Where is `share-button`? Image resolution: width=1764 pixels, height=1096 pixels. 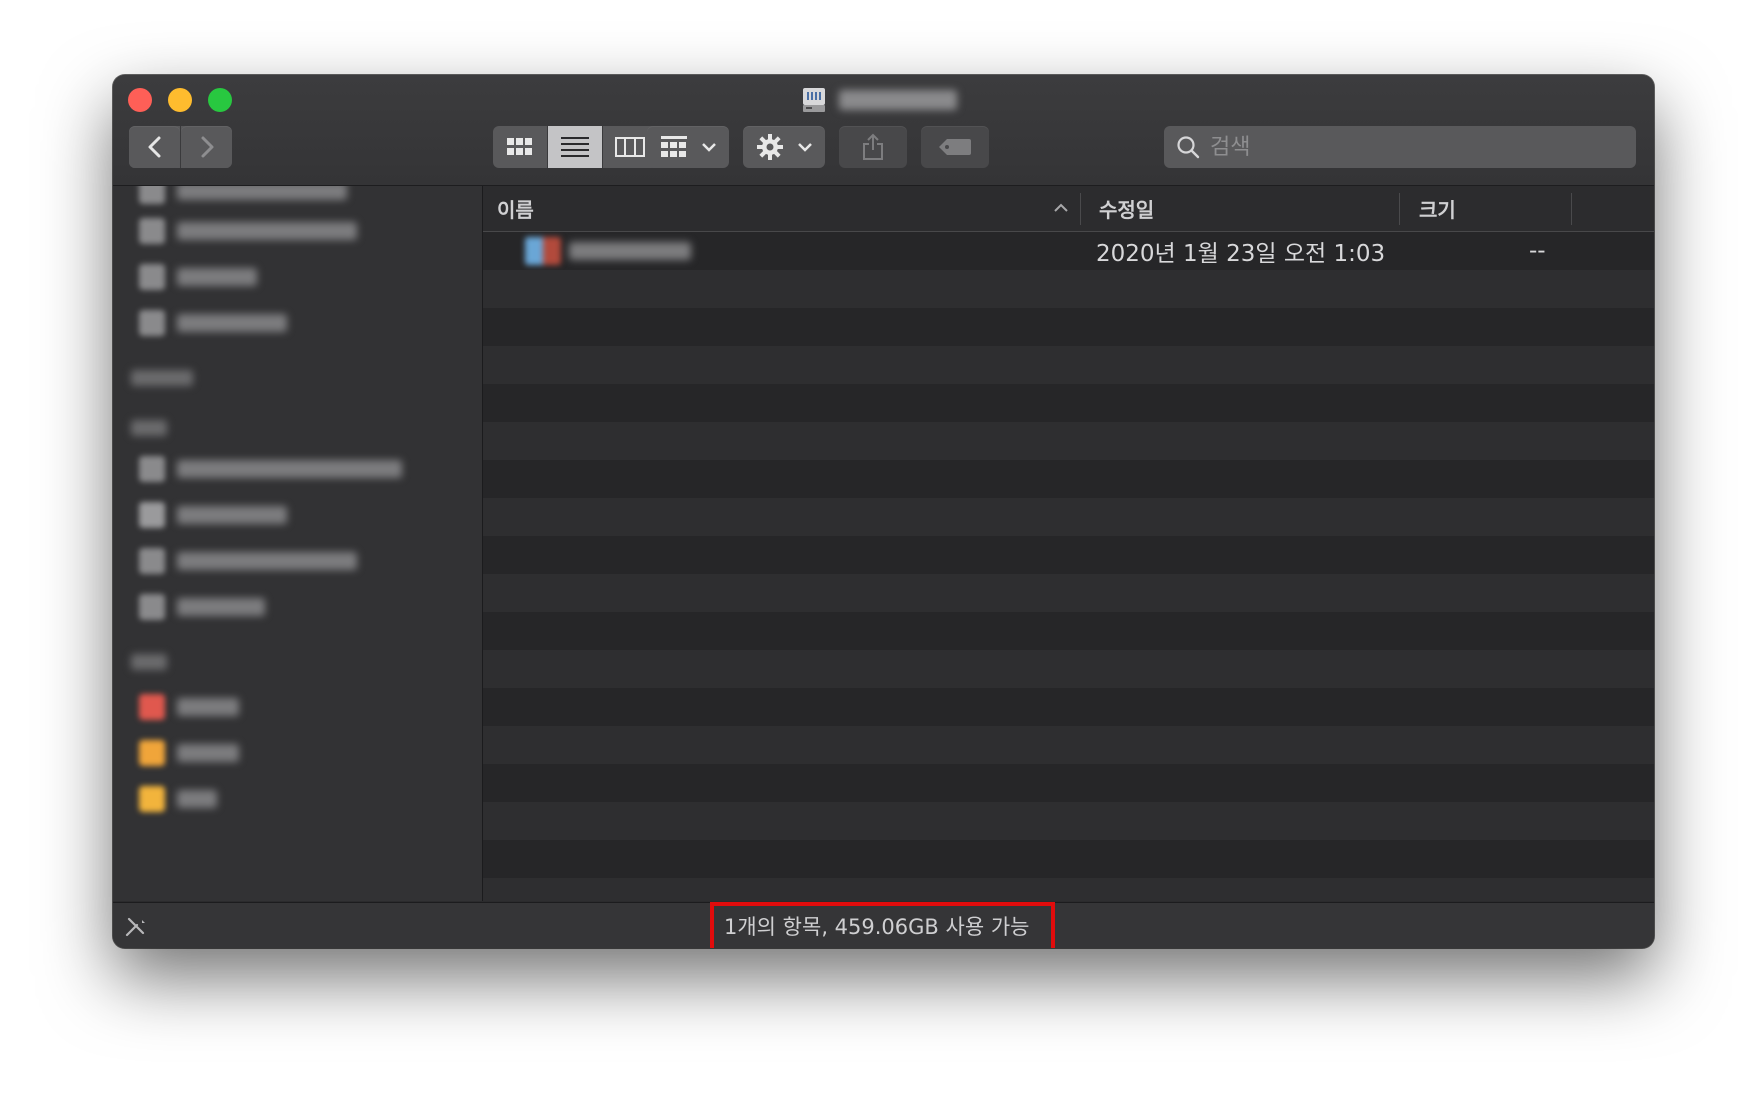
share-button is located at coordinates (873, 147).